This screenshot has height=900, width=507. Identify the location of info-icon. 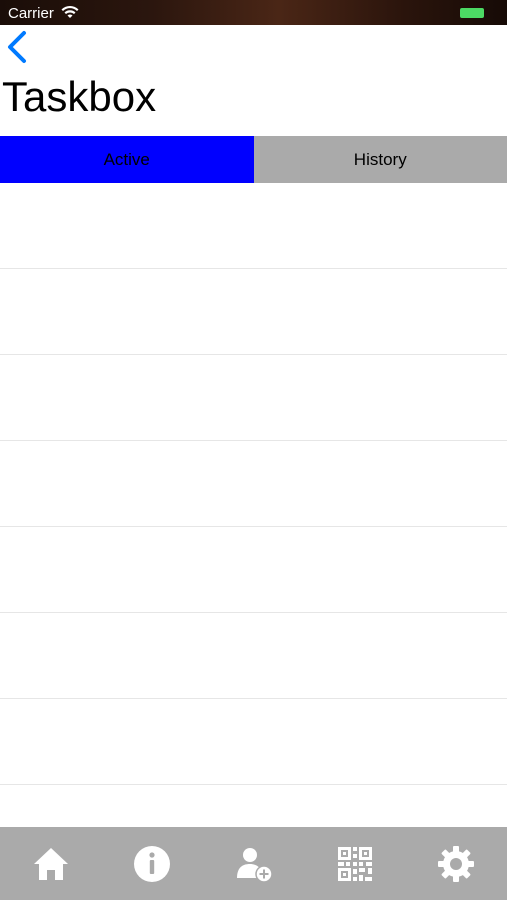
(152, 863).